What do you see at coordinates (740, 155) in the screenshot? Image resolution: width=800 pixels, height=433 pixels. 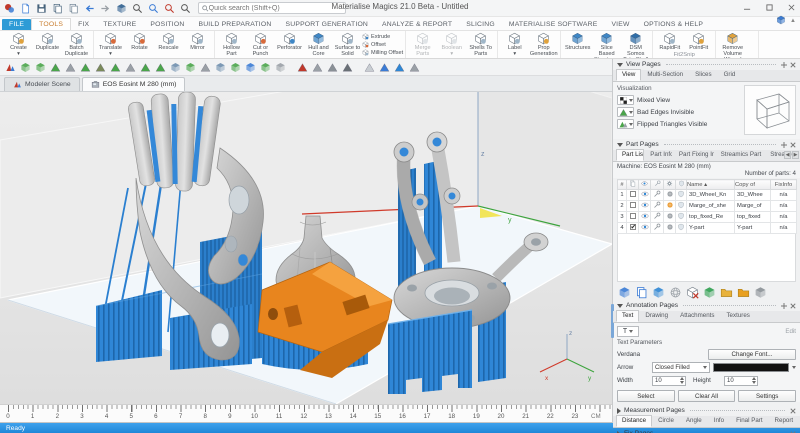 I see `part-tab-streamics-part-info: Streamics Part Info` at bounding box center [740, 155].